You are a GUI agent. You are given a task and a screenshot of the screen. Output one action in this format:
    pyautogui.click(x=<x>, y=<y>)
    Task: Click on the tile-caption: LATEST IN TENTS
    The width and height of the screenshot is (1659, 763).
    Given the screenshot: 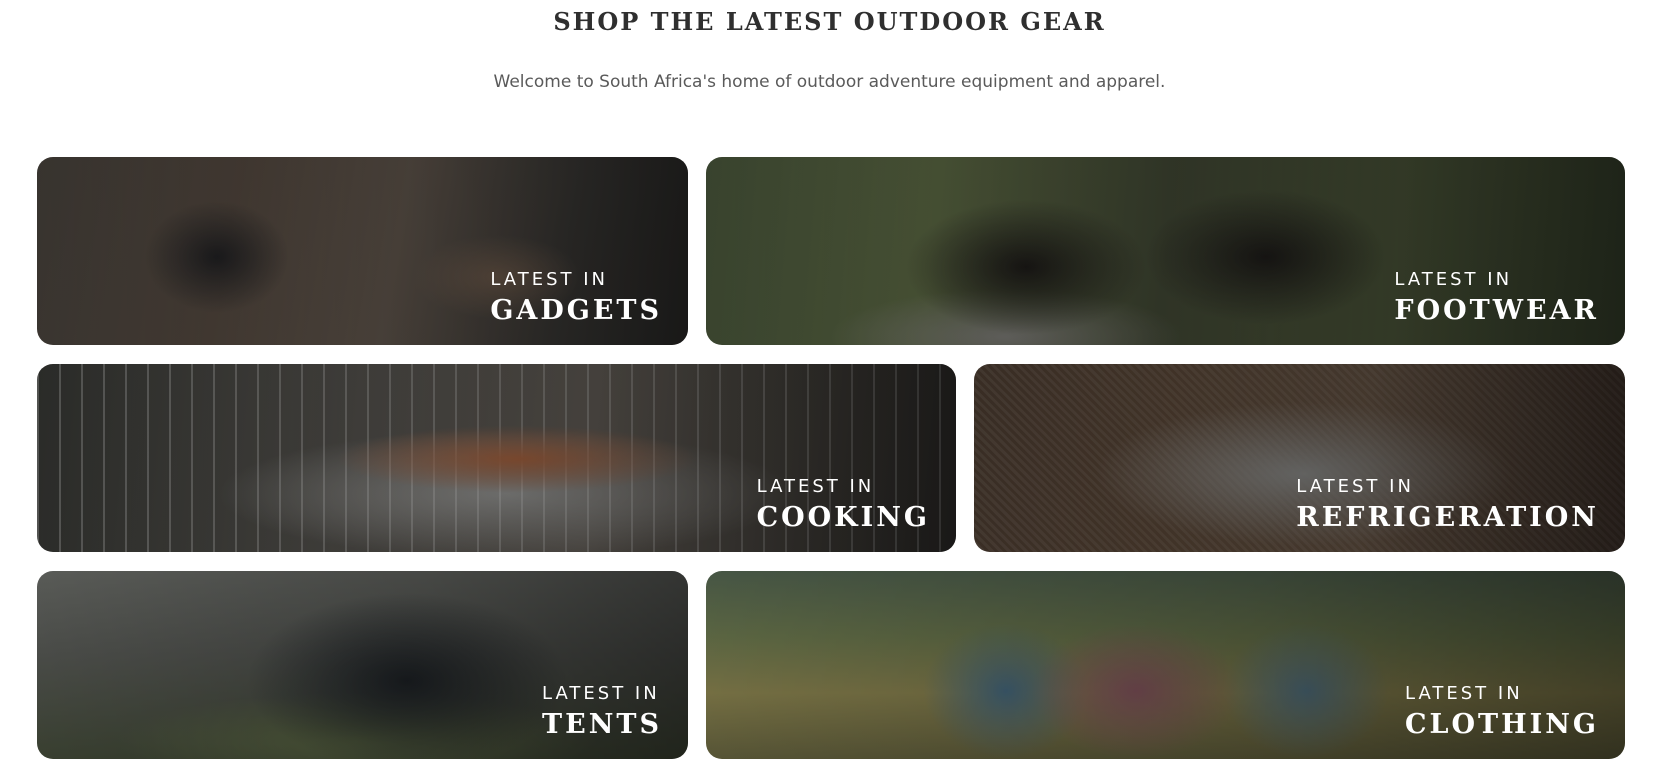 What is the action you would take?
    pyautogui.click(x=602, y=714)
    